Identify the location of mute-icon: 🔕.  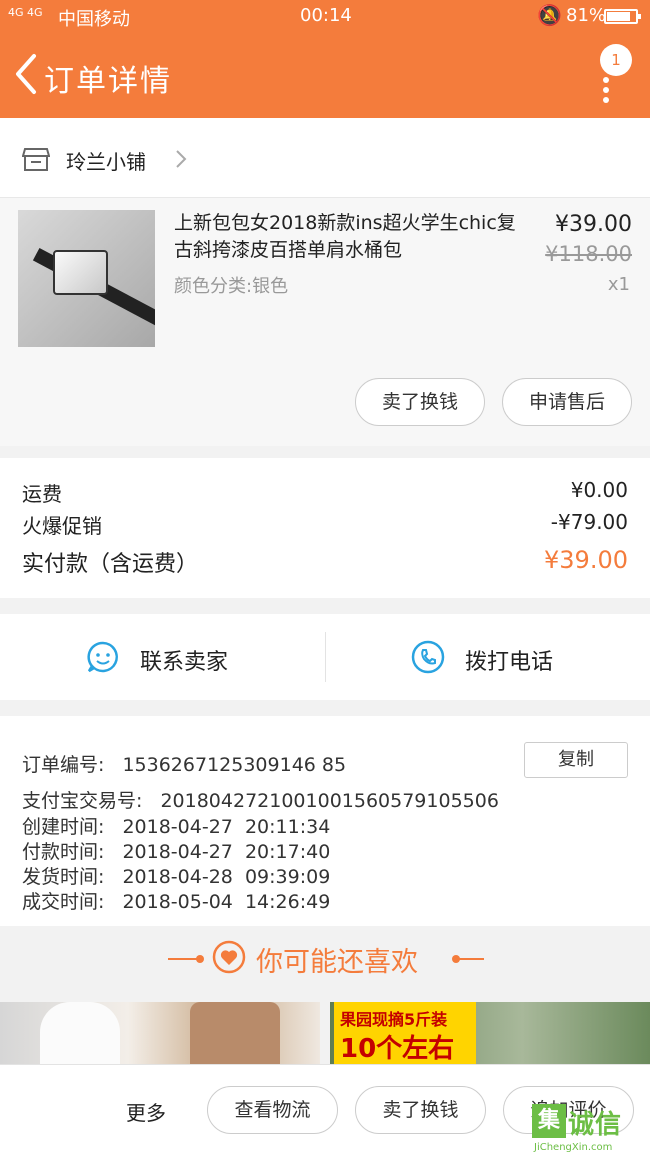
(549, 15).